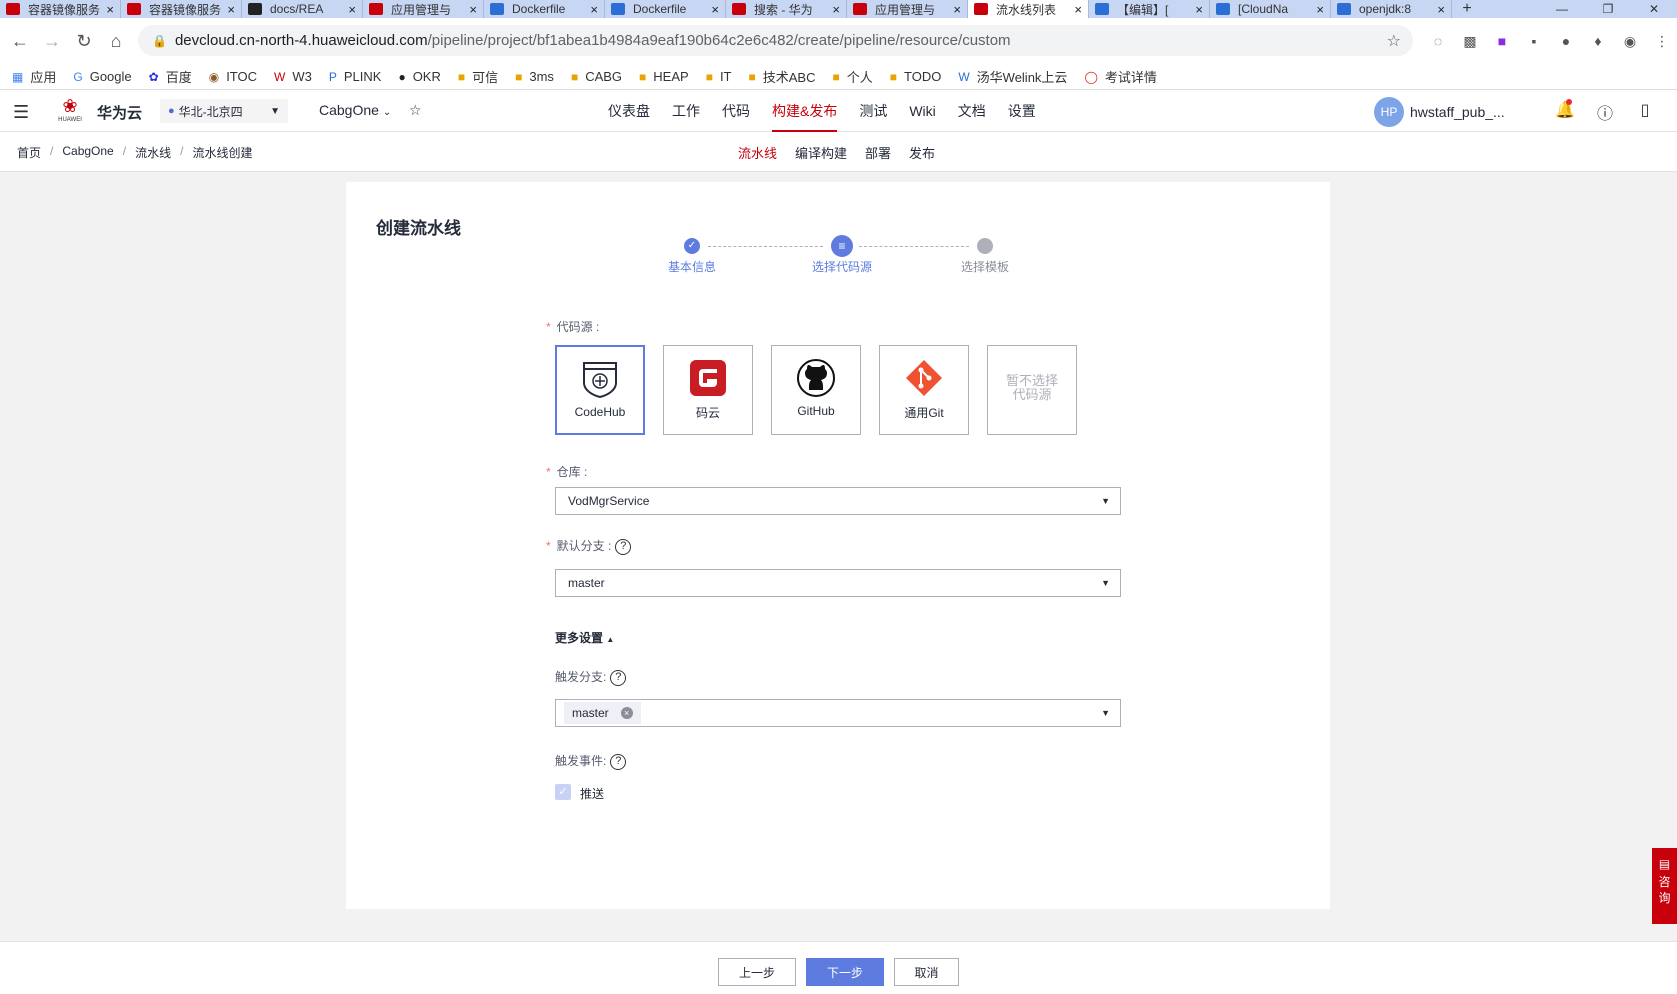  Describe the element at coordinates (916, 76) in the screenshot. I see `bookmark-item: ■ TODO` at that location.